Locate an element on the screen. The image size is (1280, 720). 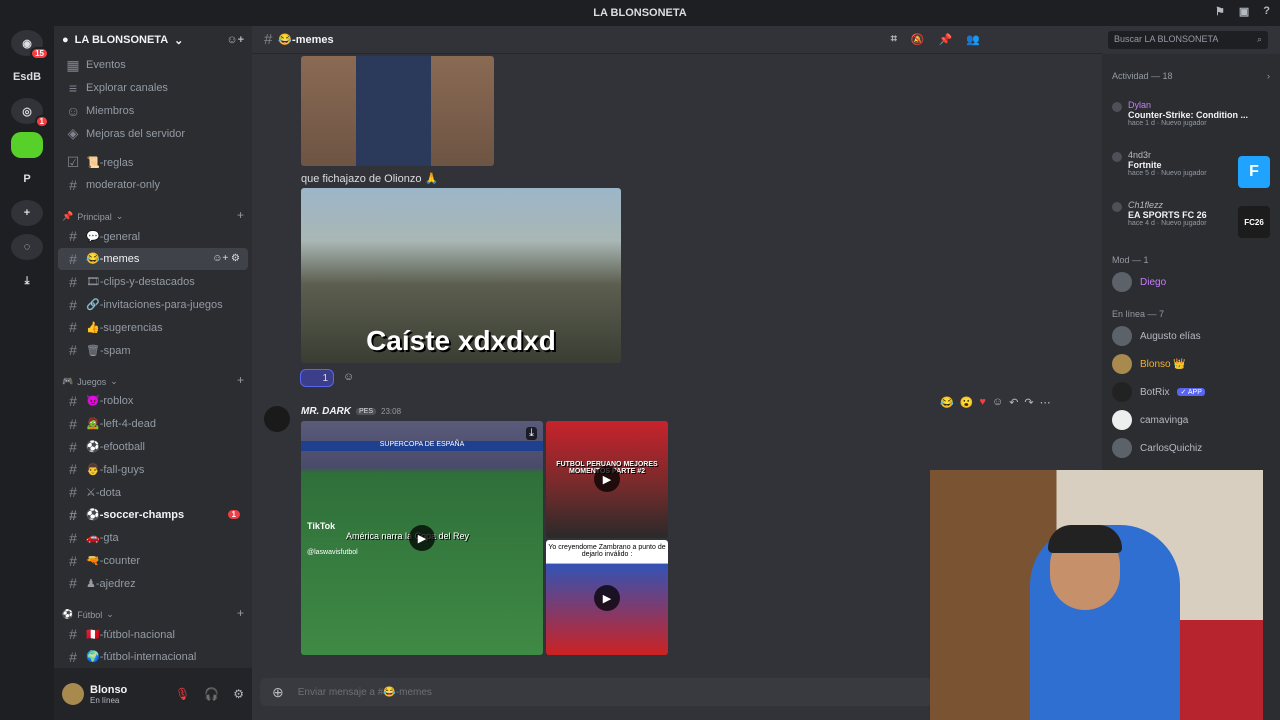
mute-icon: 🎙 is located at coordinates (182, 694).